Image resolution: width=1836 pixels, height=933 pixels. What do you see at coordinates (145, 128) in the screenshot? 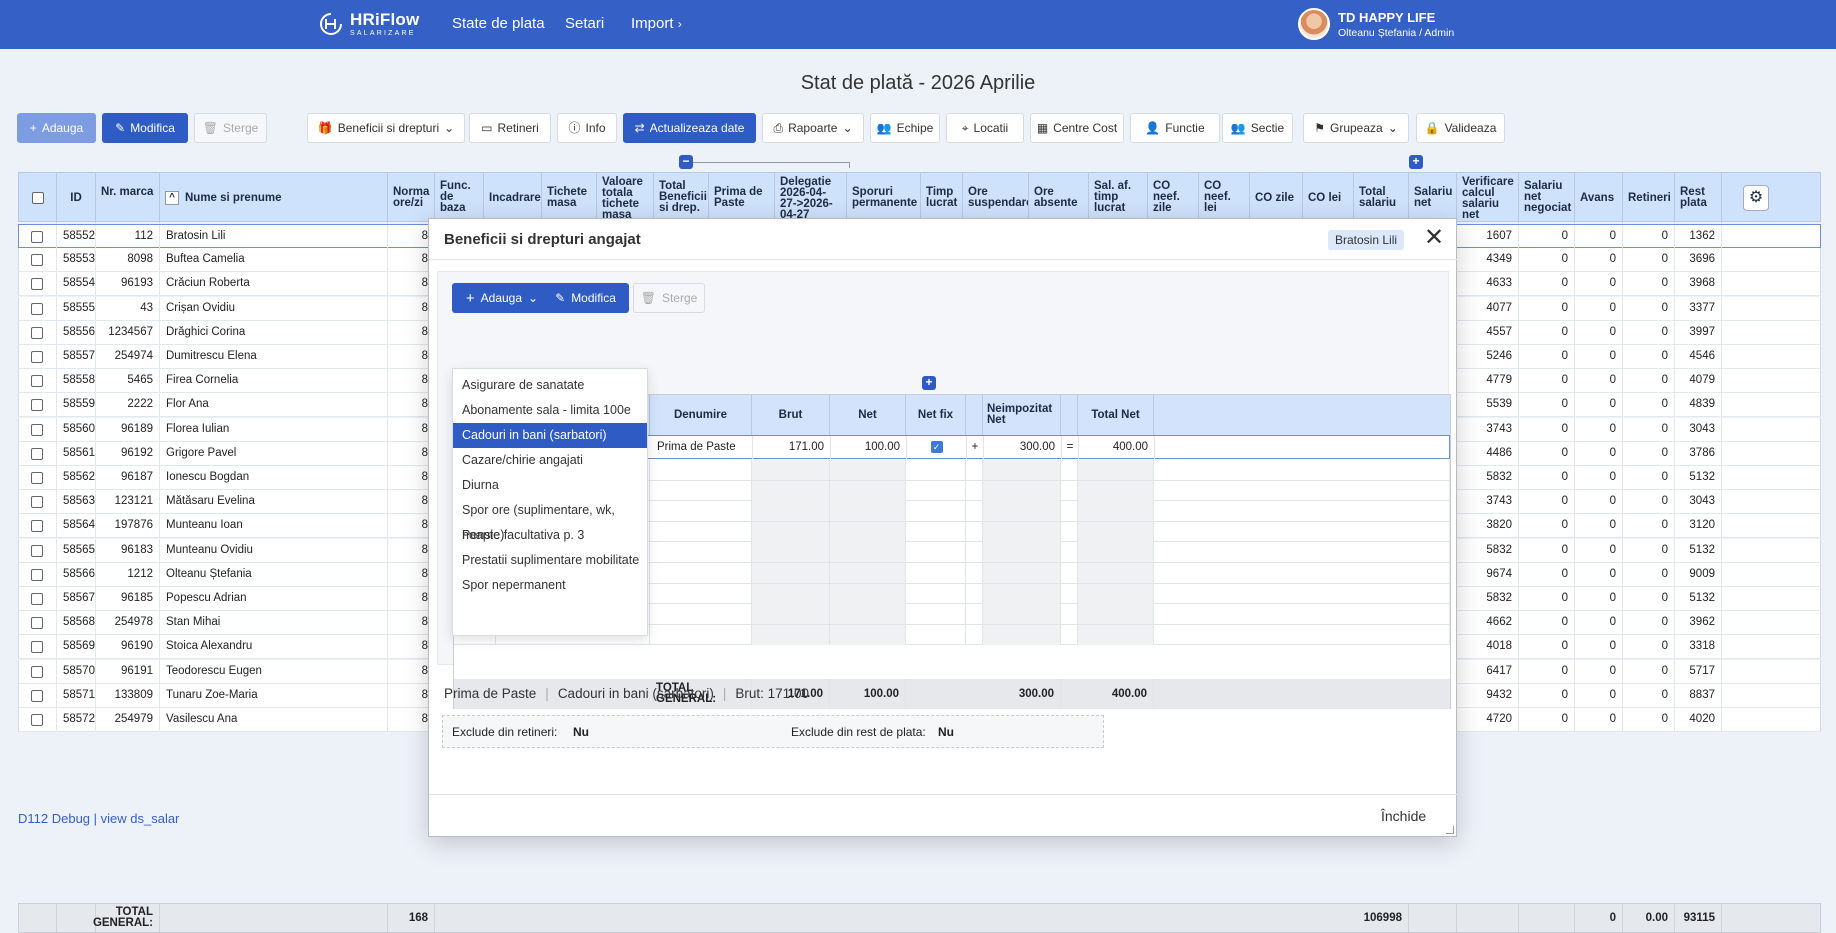
I see `edit-button: ✎ Modifica` at bounding box center [145, 128].